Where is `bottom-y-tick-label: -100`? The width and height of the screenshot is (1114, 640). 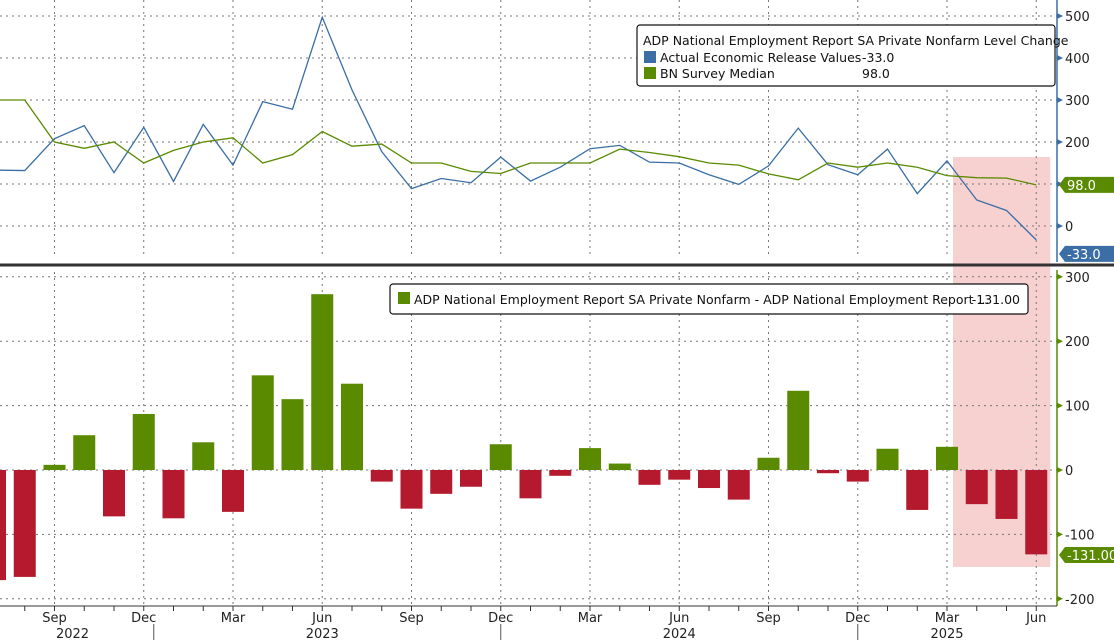 bottom-y-tick-label: -100 is located at coordinates (1080, 535).